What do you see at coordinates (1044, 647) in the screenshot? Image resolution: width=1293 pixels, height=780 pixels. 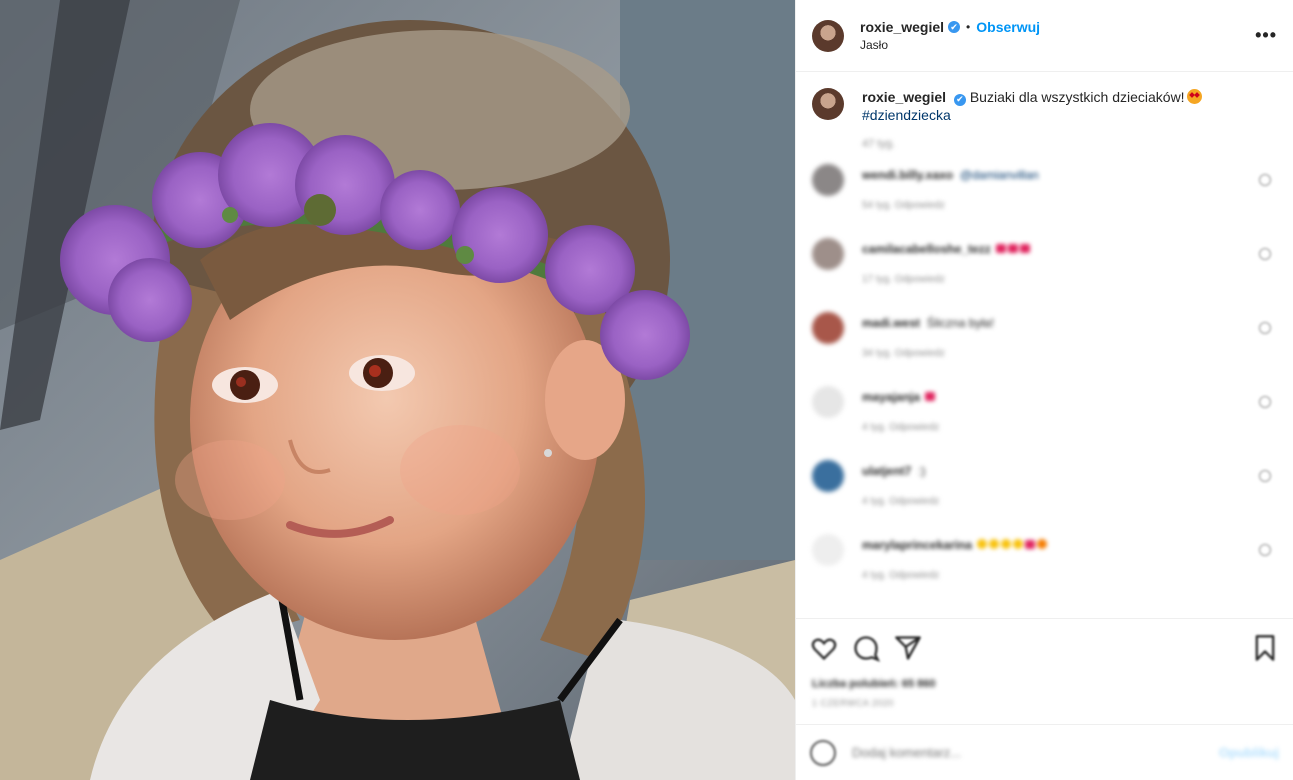 I see `post-actions-bar` at bounding box center [1044, 647].